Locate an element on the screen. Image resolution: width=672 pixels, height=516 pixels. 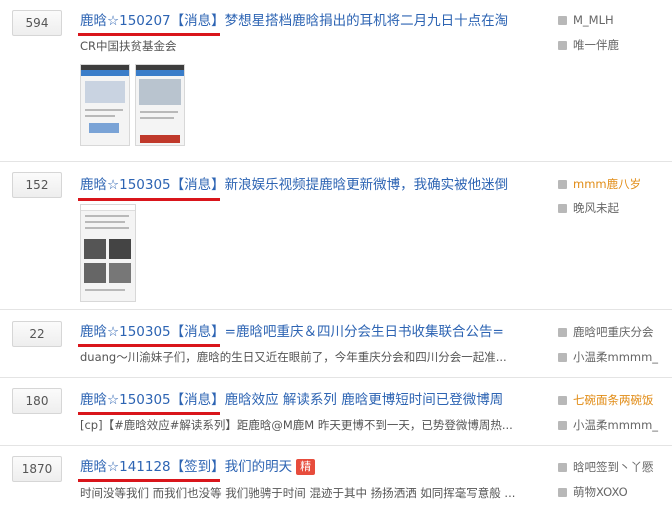
thread-title-link: 鹿晗☆150305【消息】新浪娱乐视频提鹿晗更新微博，我确实被他迷倒 is located at coordinates (300, 185).